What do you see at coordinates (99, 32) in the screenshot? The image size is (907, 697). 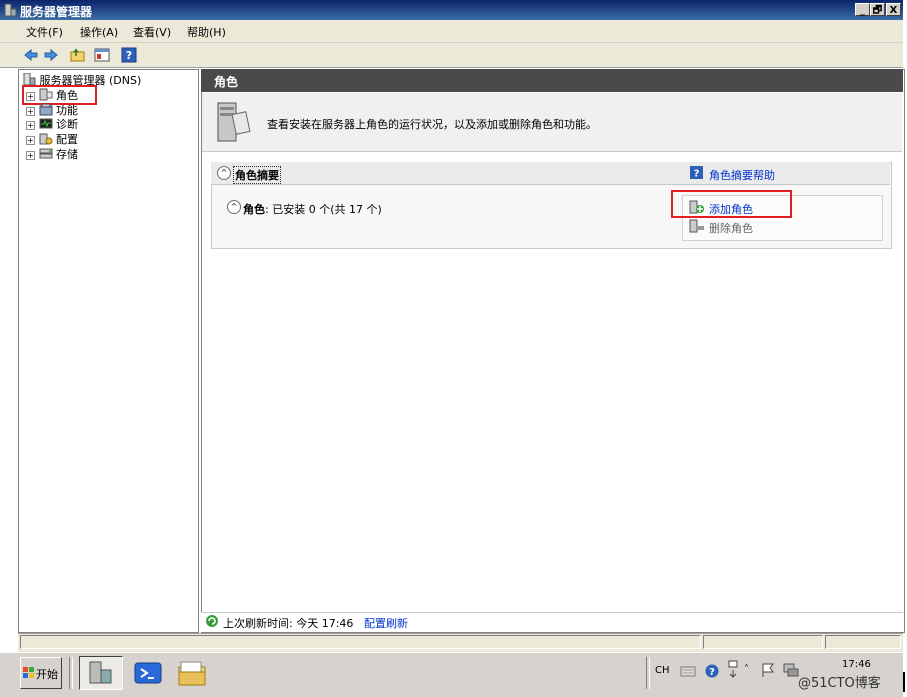 I see `menu-action: 操作(A)` at bounding box center [99, 32].